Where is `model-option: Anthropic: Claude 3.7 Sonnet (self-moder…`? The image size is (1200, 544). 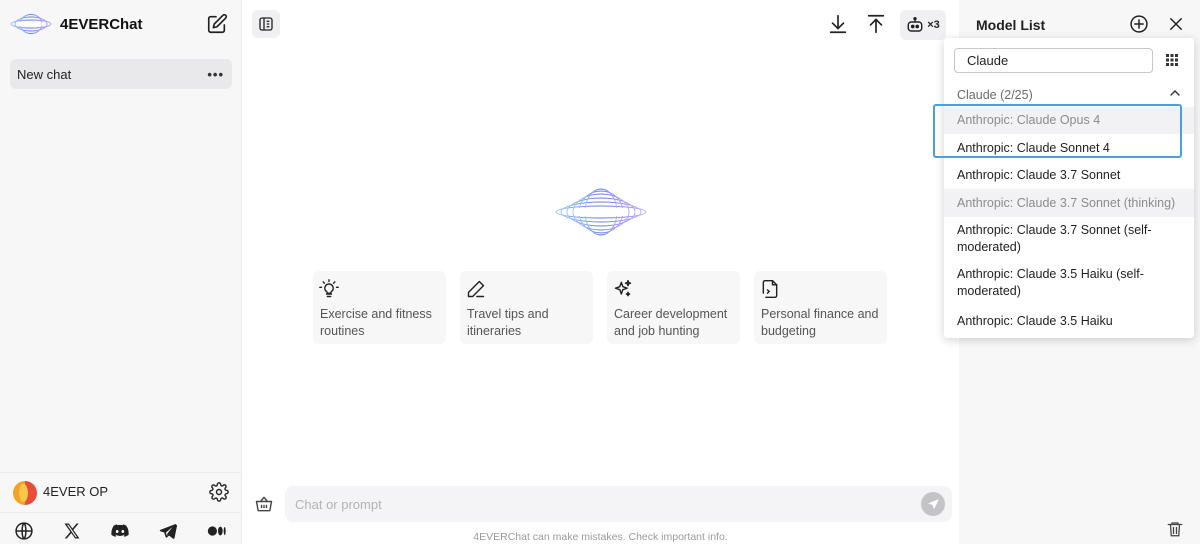 model-option: Anthropic: Claude 3.7 Sonnet (self-moder… is located at coordinates (1069, 239).